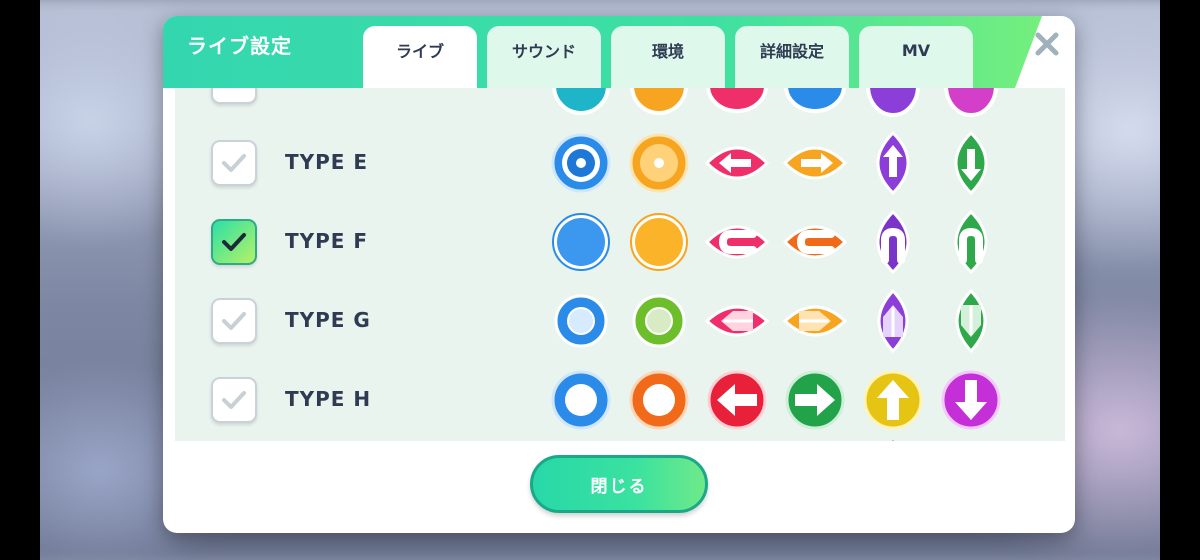 This screenshot has width=1200, height=560. I want to click on note-type-row-h: TYPE H, so click(620, 400).